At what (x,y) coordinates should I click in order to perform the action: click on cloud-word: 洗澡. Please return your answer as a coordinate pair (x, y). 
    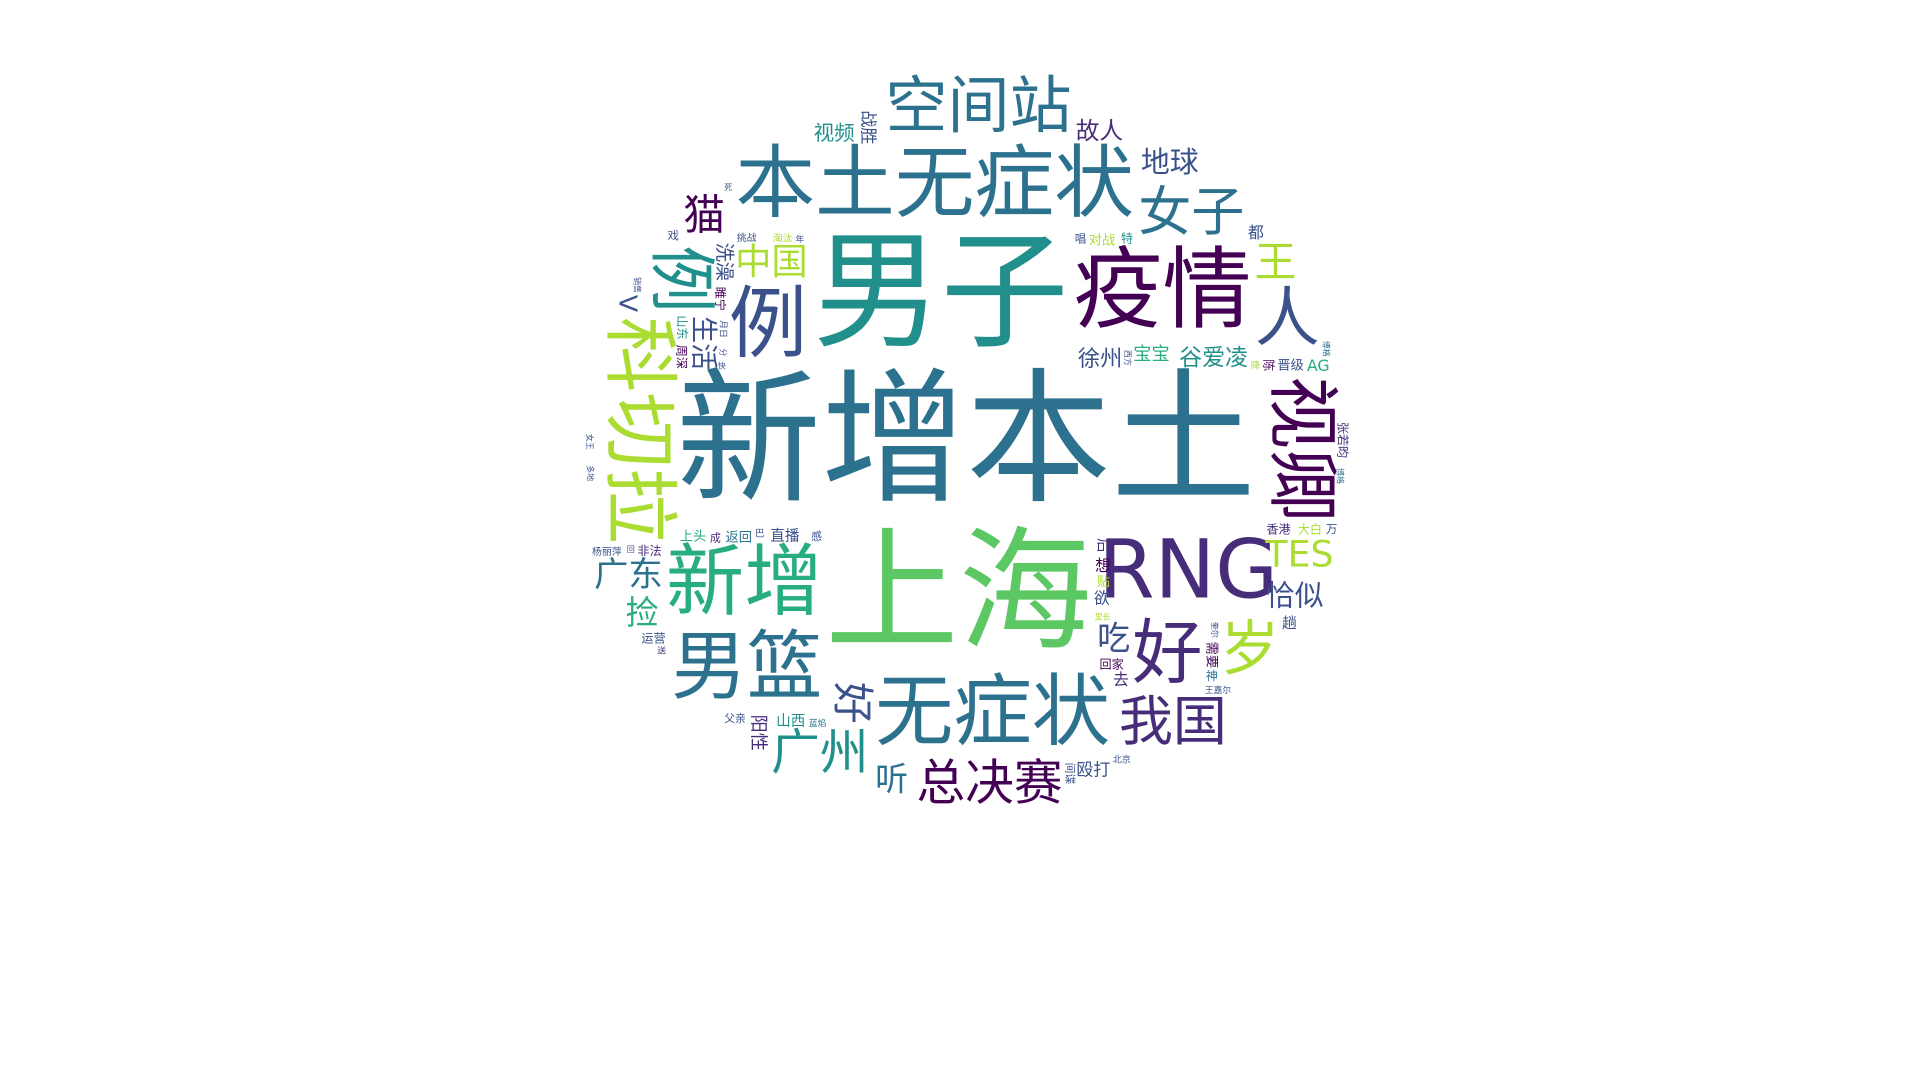
    Looking at the image, I should click on (724, 262).